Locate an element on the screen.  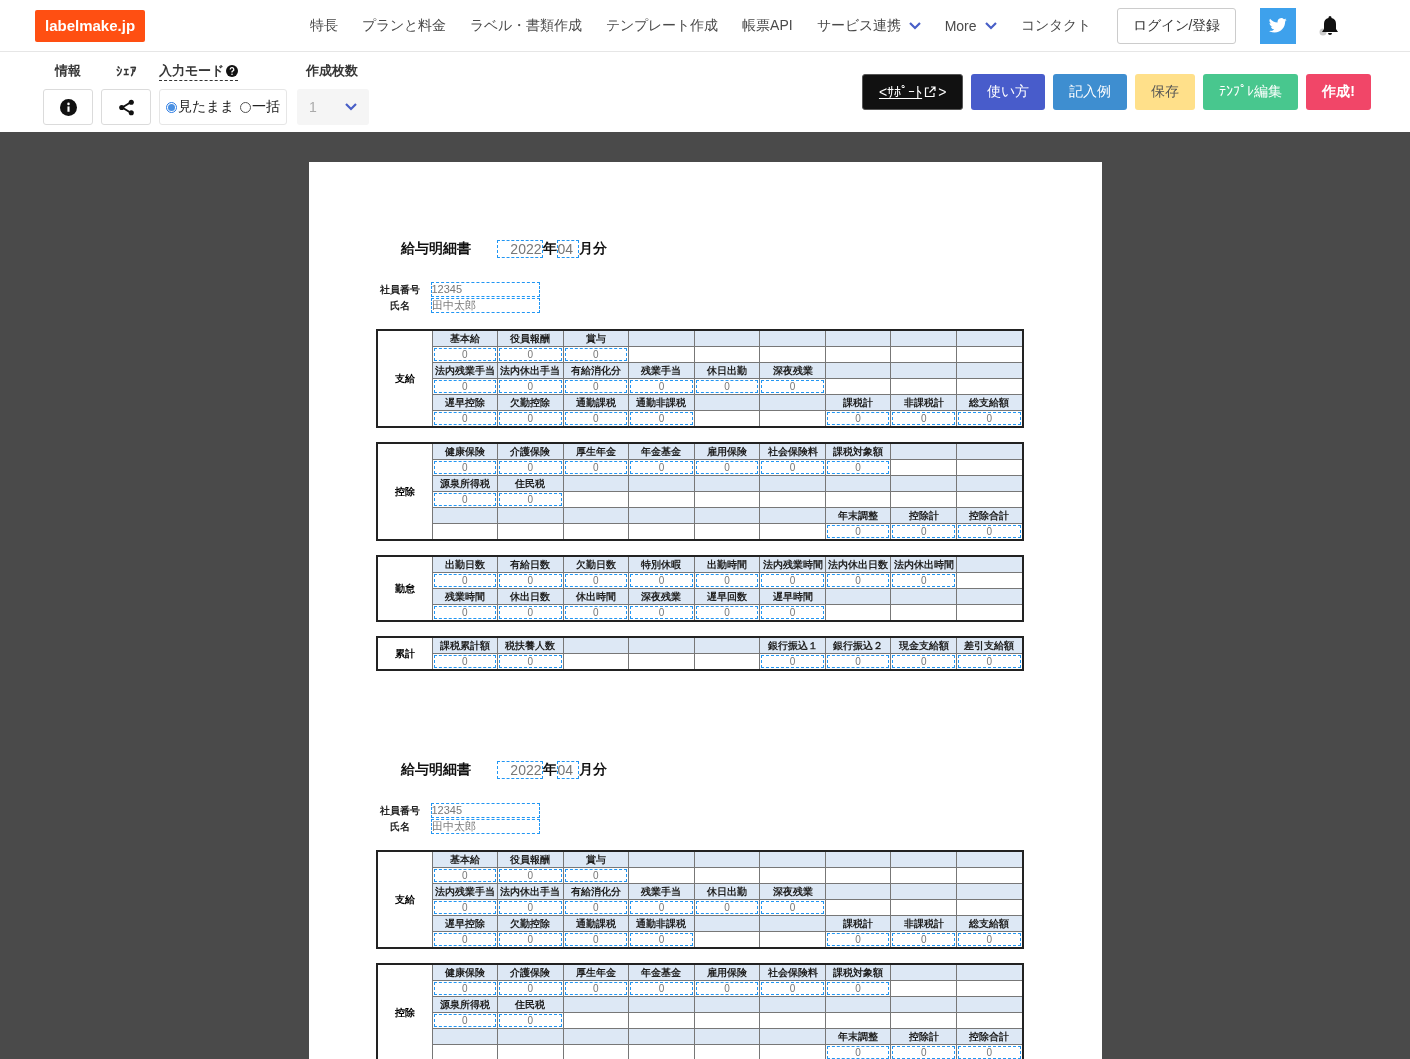
radio-option: 見たまま is located at coordinates (200, 107).